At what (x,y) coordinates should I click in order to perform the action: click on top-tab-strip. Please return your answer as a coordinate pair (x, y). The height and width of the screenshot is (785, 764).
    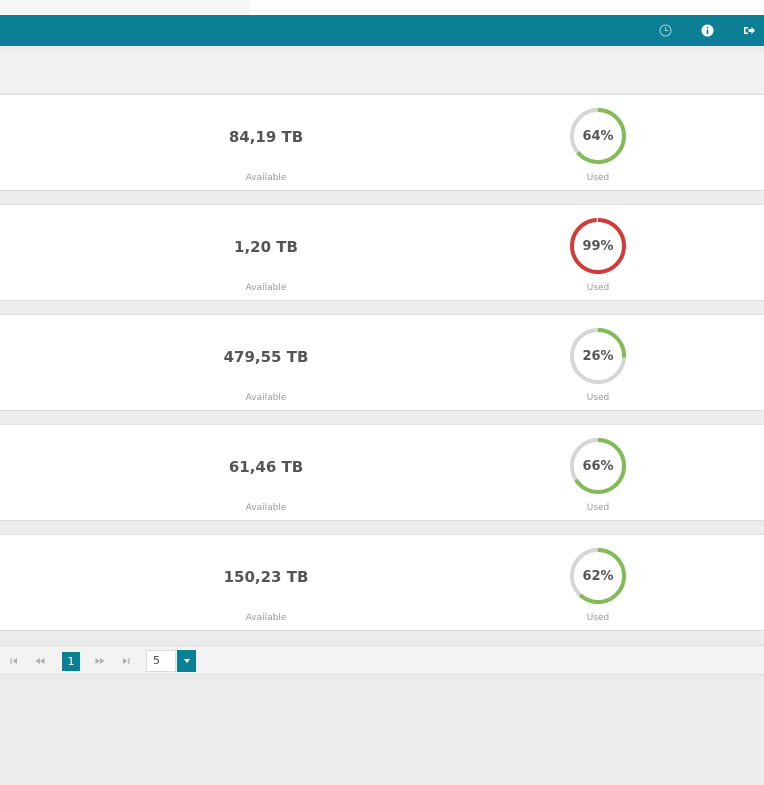
    Looking at the image, I should click on (125, 8).